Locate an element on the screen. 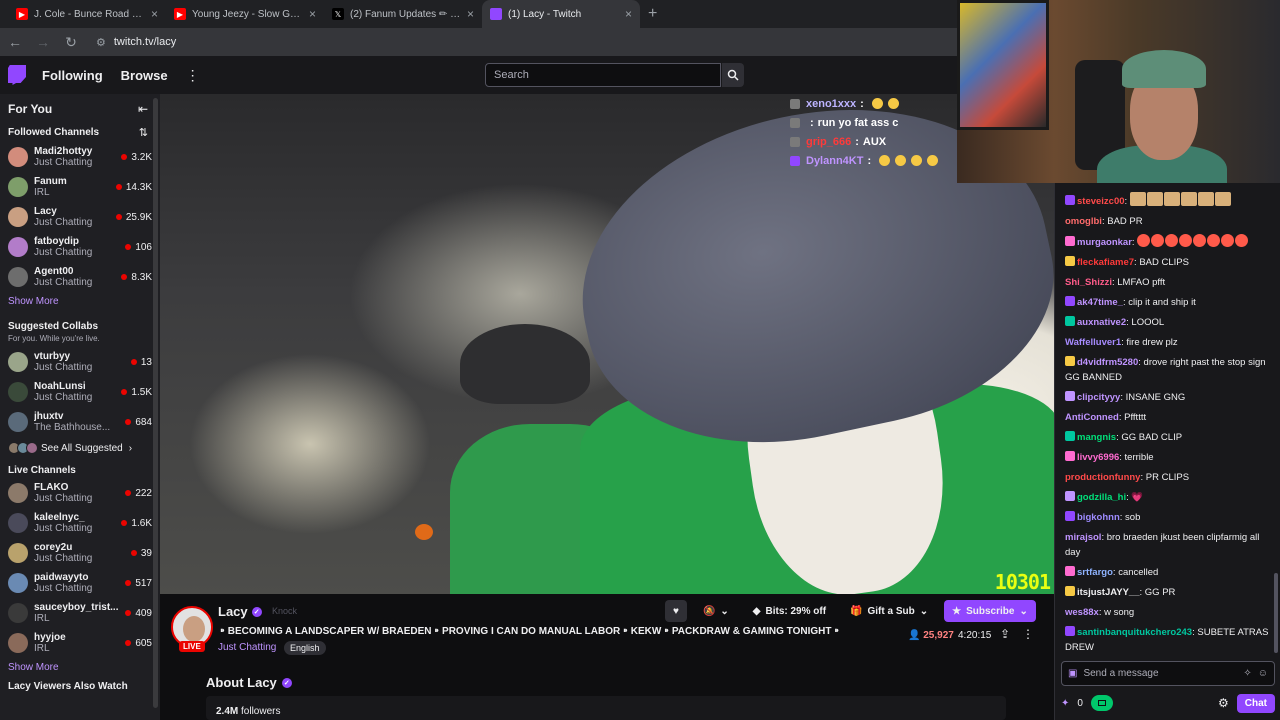 The width and height of the screenshot is (1280, 720). following-link: Following is located at coordinates (72, 75).